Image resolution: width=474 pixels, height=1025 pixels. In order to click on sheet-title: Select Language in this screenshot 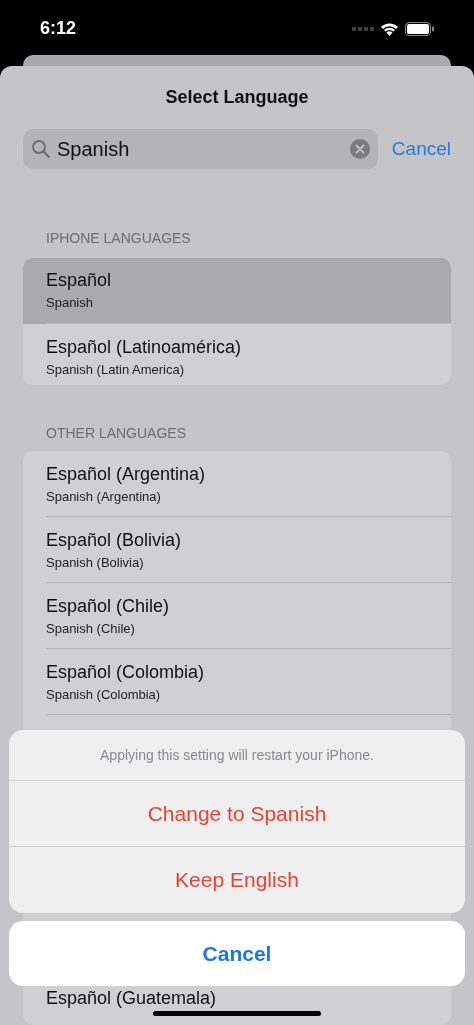, I will do `click(237, 97)`.